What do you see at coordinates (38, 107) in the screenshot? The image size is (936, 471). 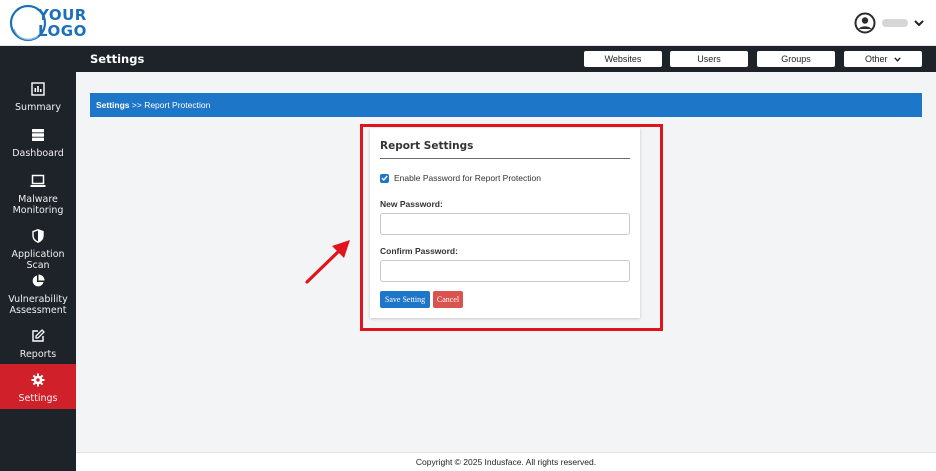 I see `sidebar-item-label: Summary` at bounding box center [38, 107].